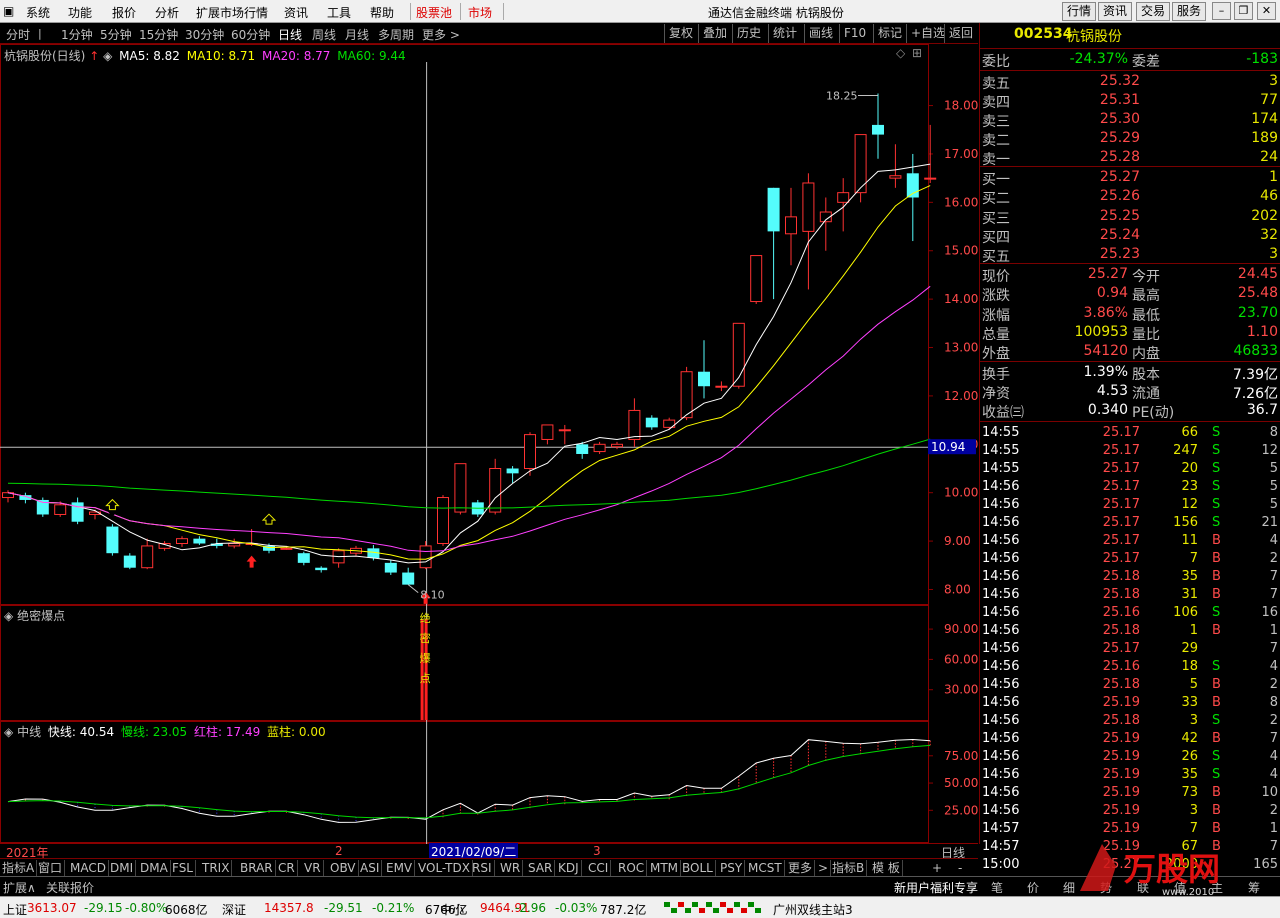 This screenshot has height=918, width=1280. Describe the element at coordinates (1115, 11) in the screenshot. I see `news-button: 资讯` at that location.